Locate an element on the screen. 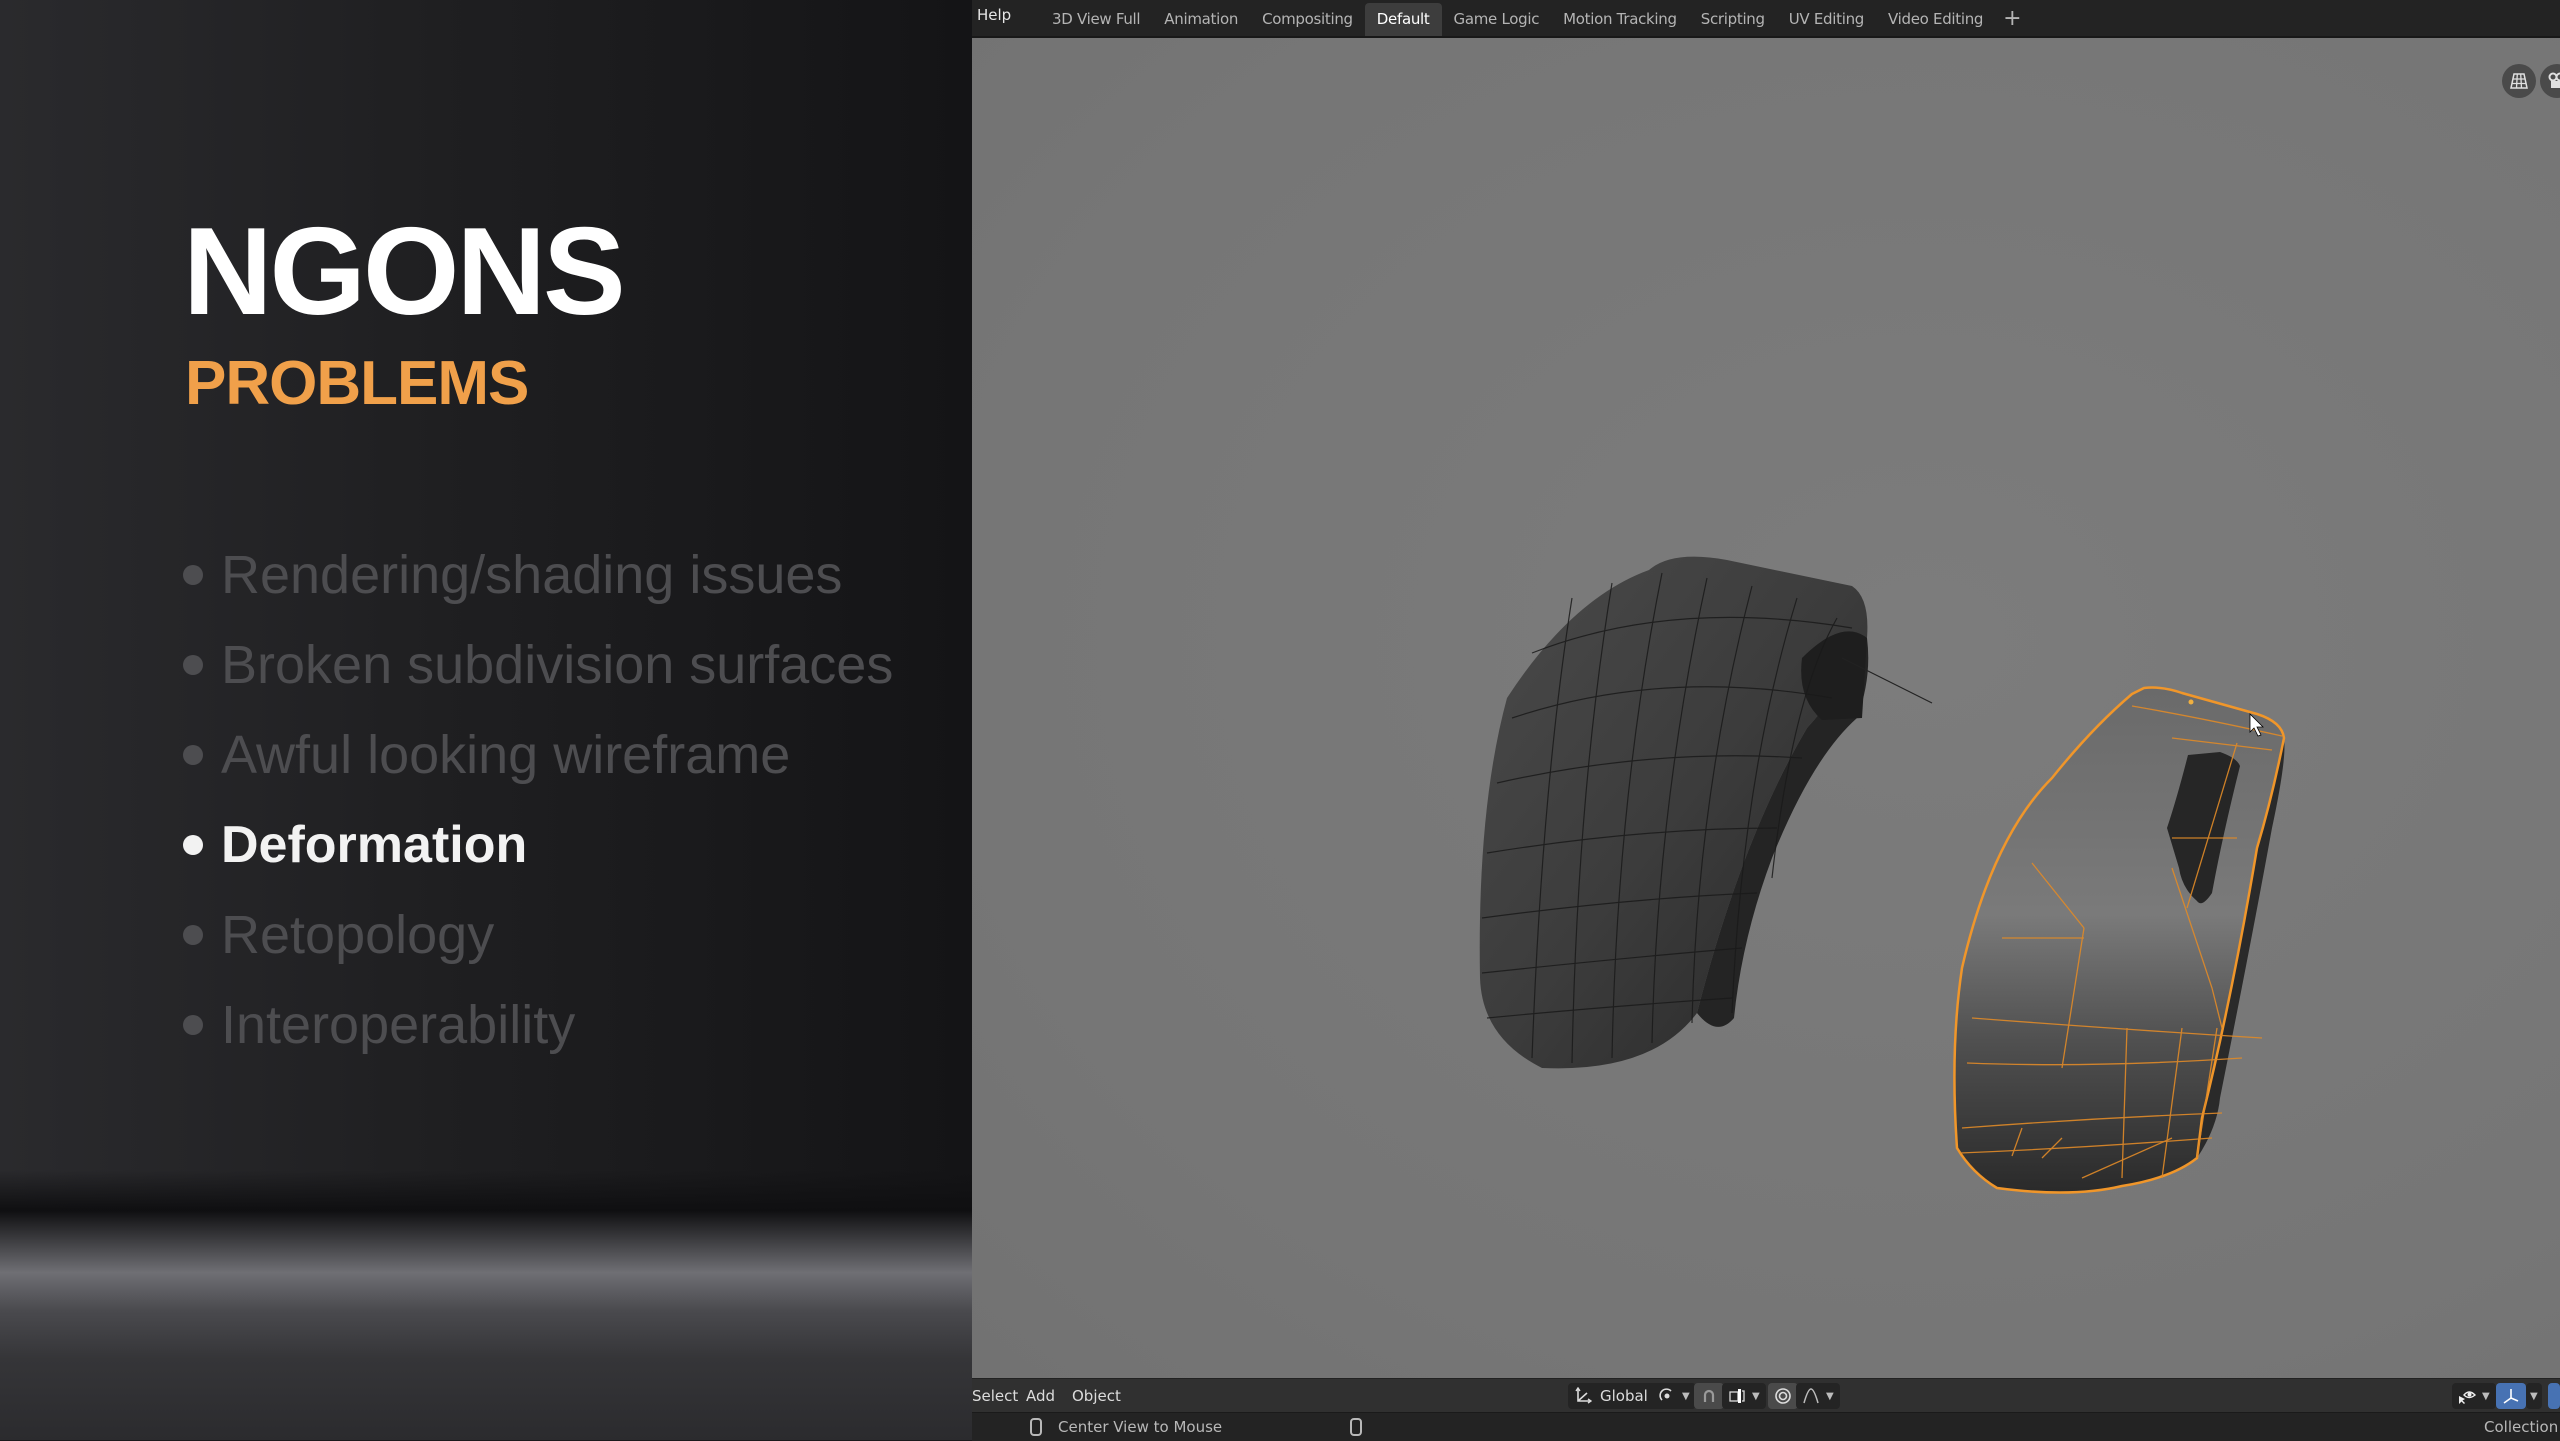 The height and width of the screenshot is (1441, 2560). tab-video-editing: Video Editing is located at coordinates (1935, 19).